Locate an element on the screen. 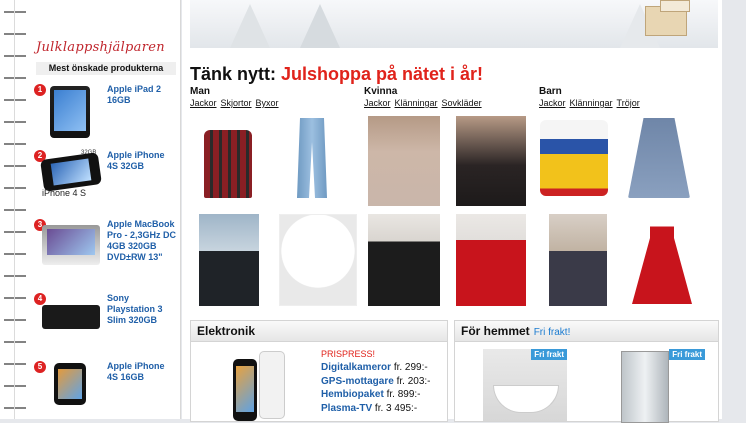  rank-badge: 5 is located at coordinates (40, 367).